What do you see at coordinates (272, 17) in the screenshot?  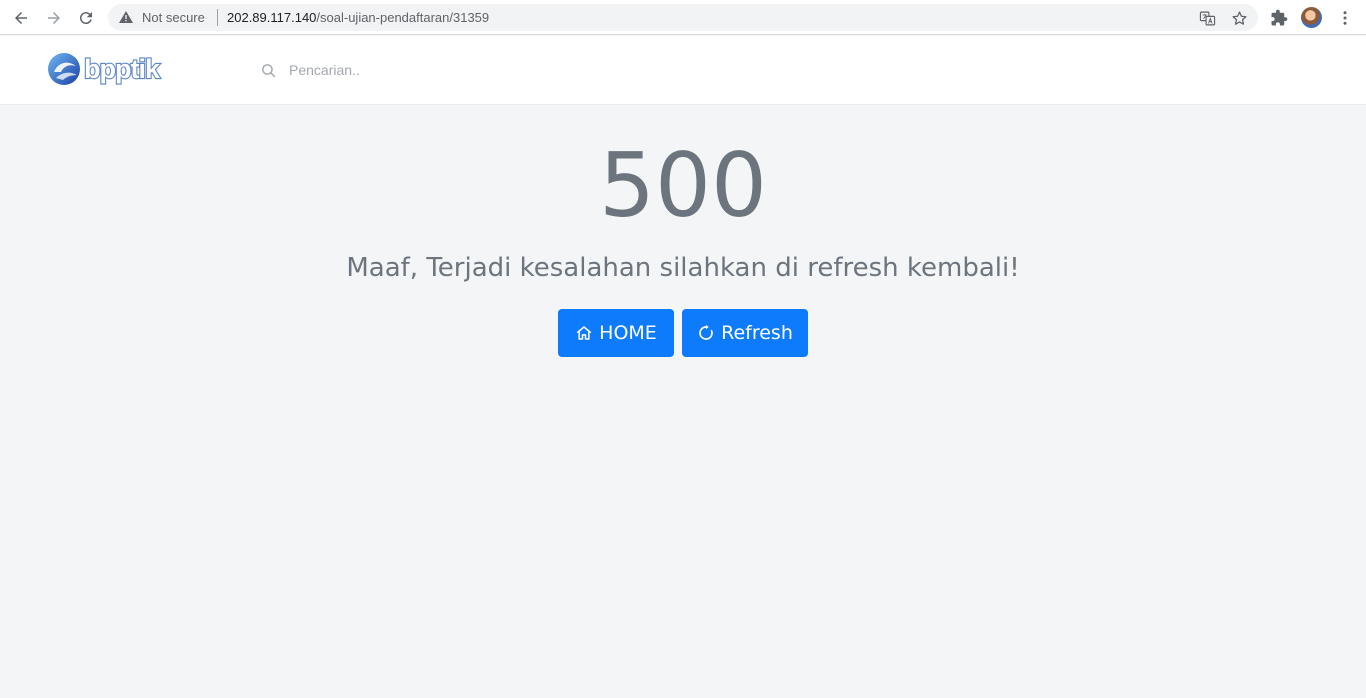 I see `url-host: 202.89.117.140` at bounding box center [272, 17].